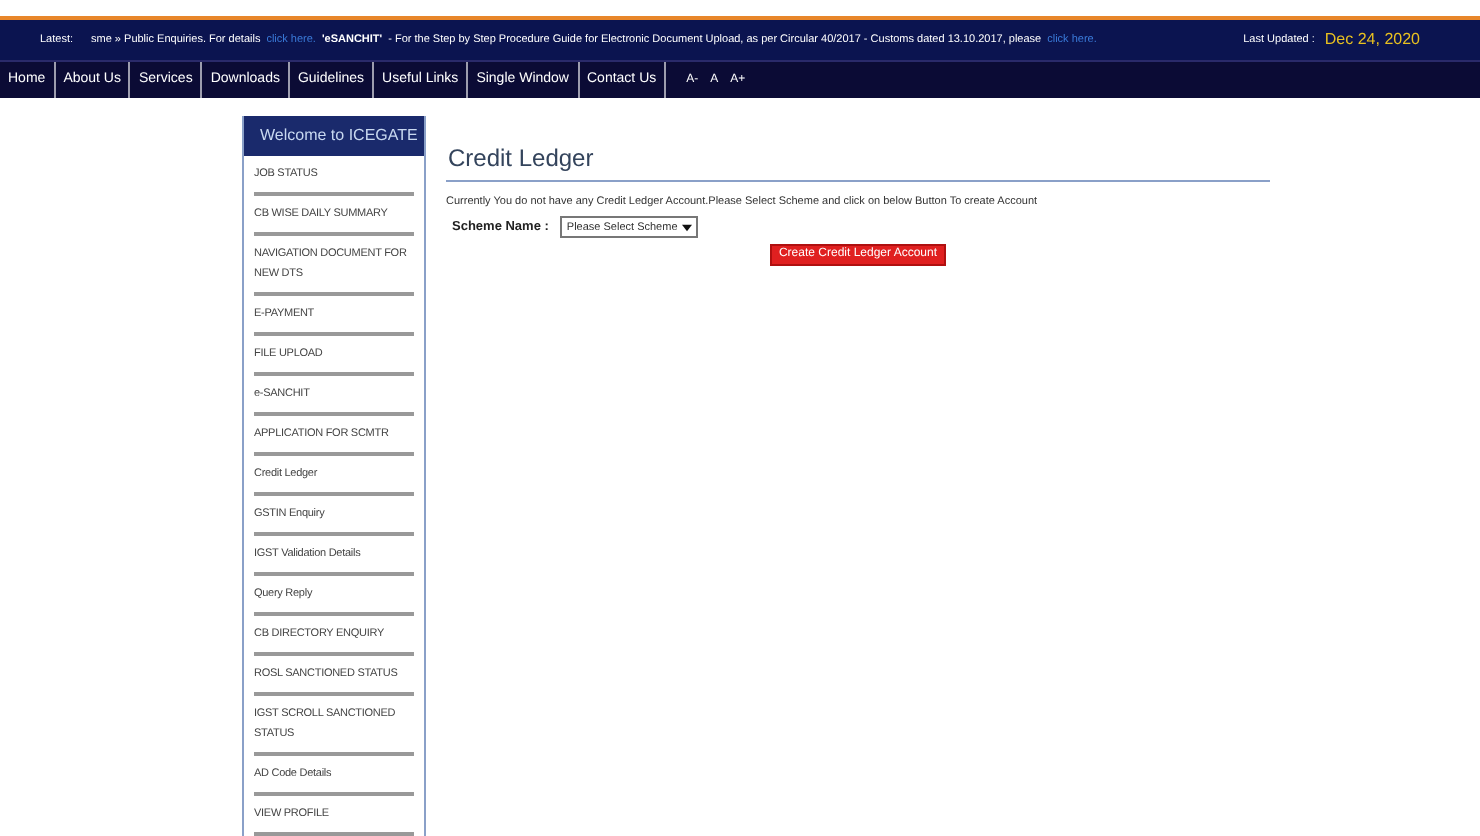 The height and width of the screenshot is (836, 1480). Describe the element at coordinates (686, 227) in the screenshot. I see `dropdown-caret-icon` at that location.